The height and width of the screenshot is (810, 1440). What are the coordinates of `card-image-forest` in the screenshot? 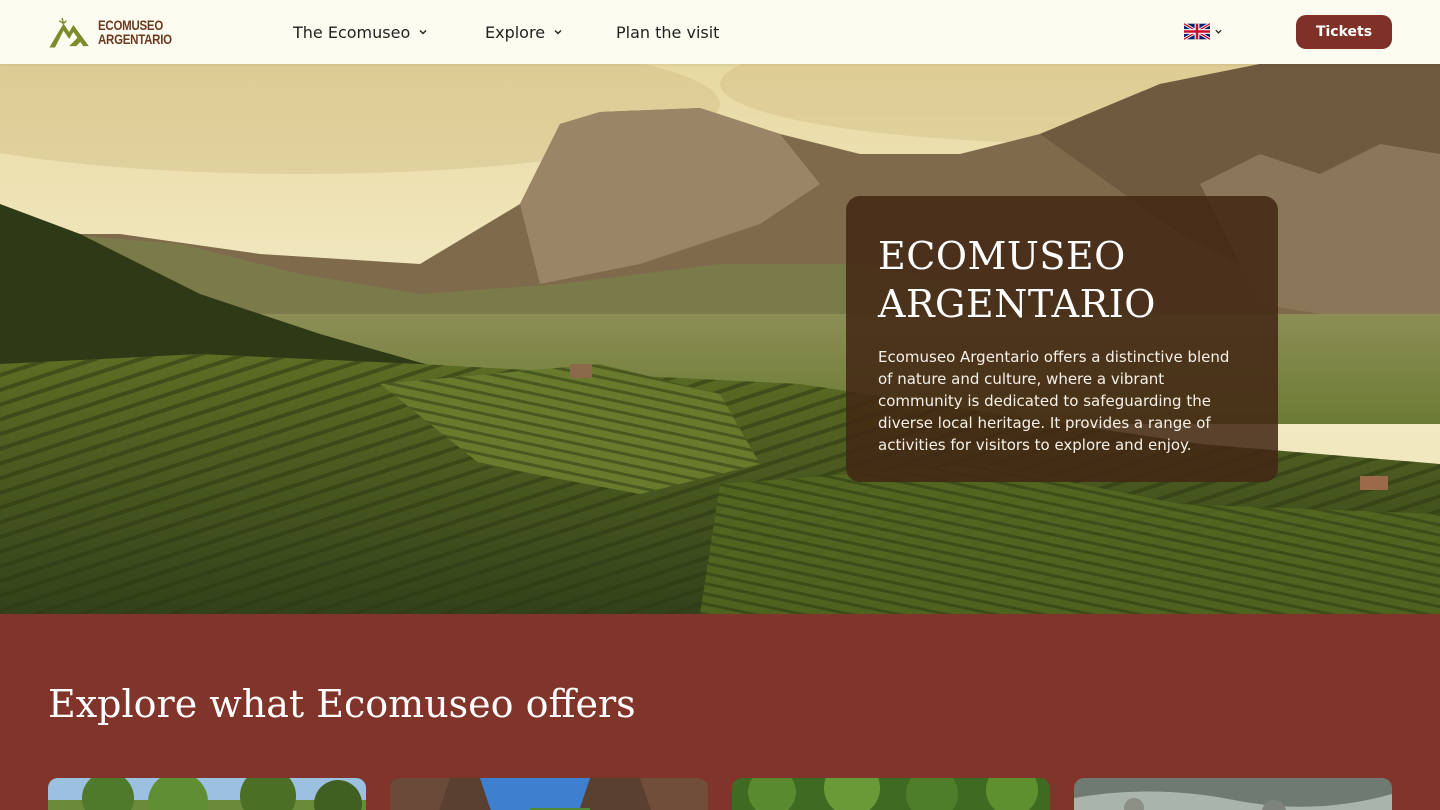 It's located at (207, 794).